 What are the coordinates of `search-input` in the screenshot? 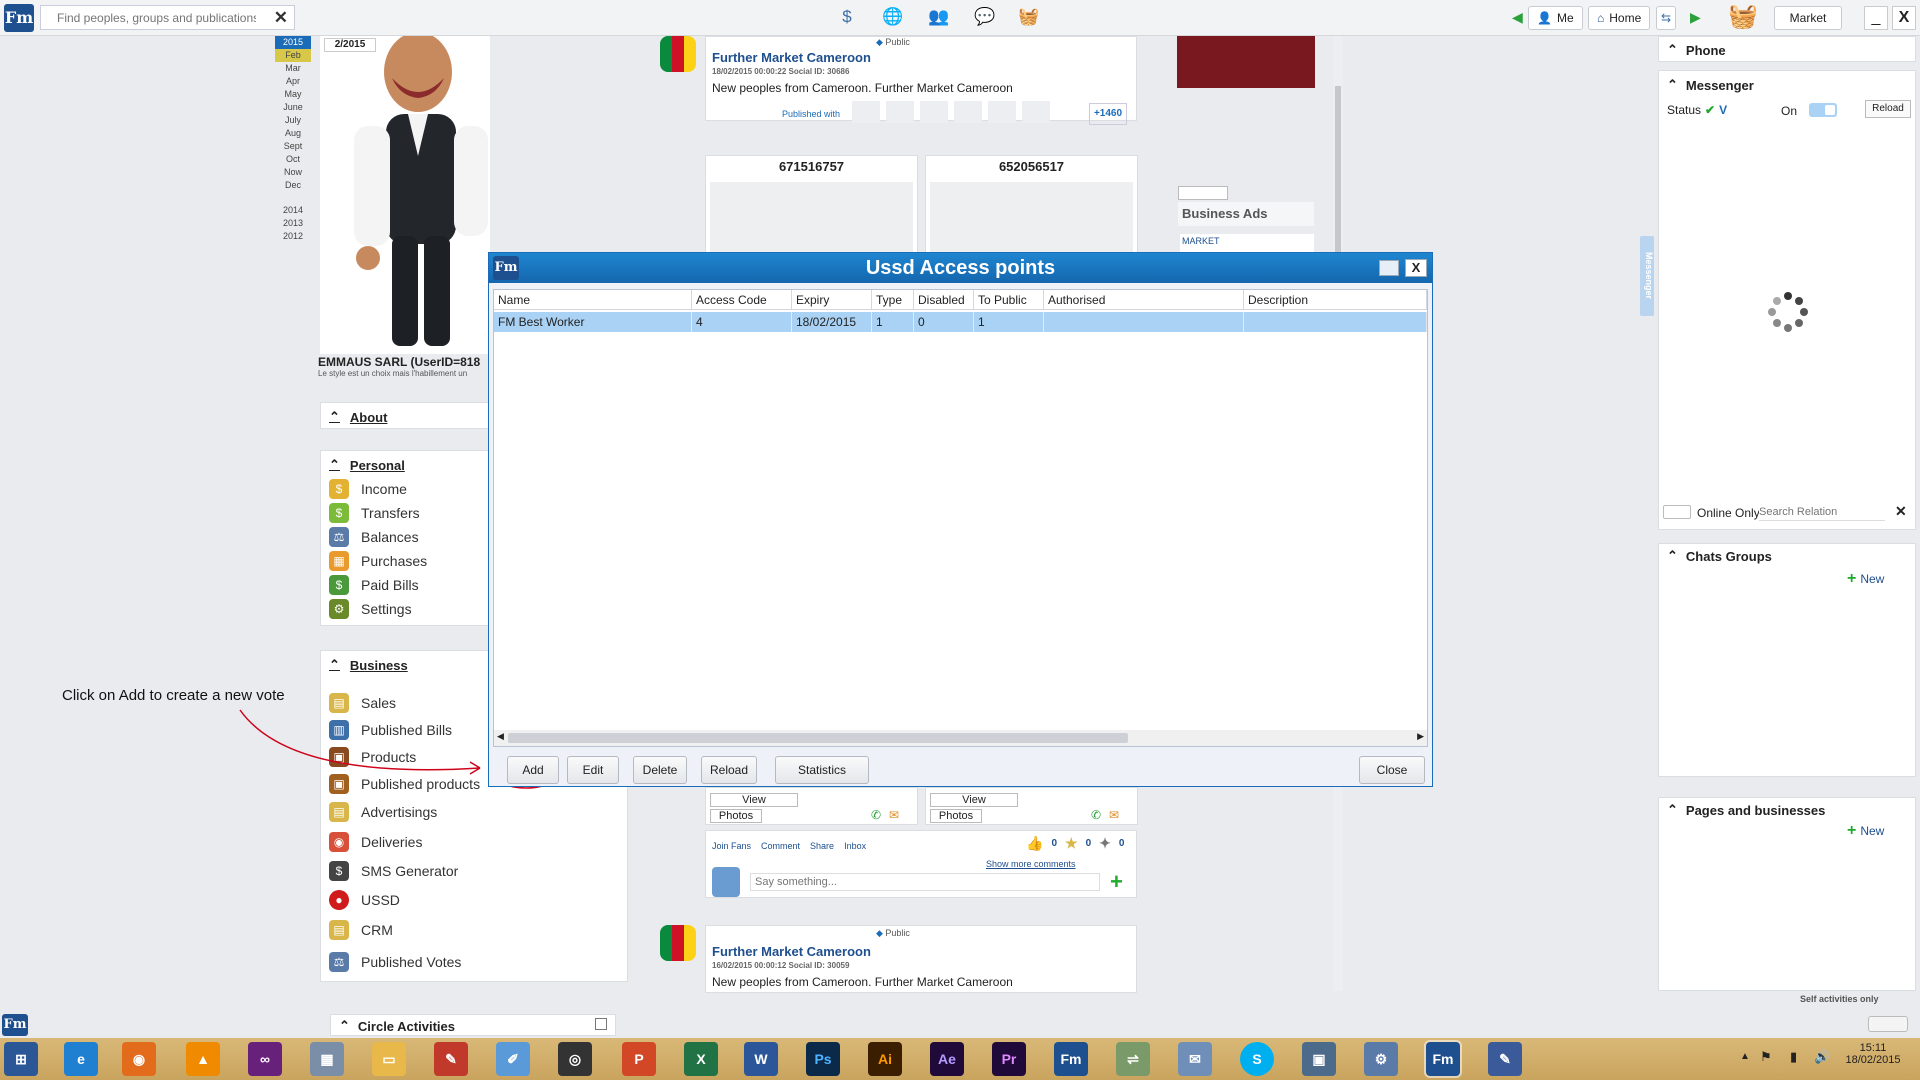 It's located at (148, 17).